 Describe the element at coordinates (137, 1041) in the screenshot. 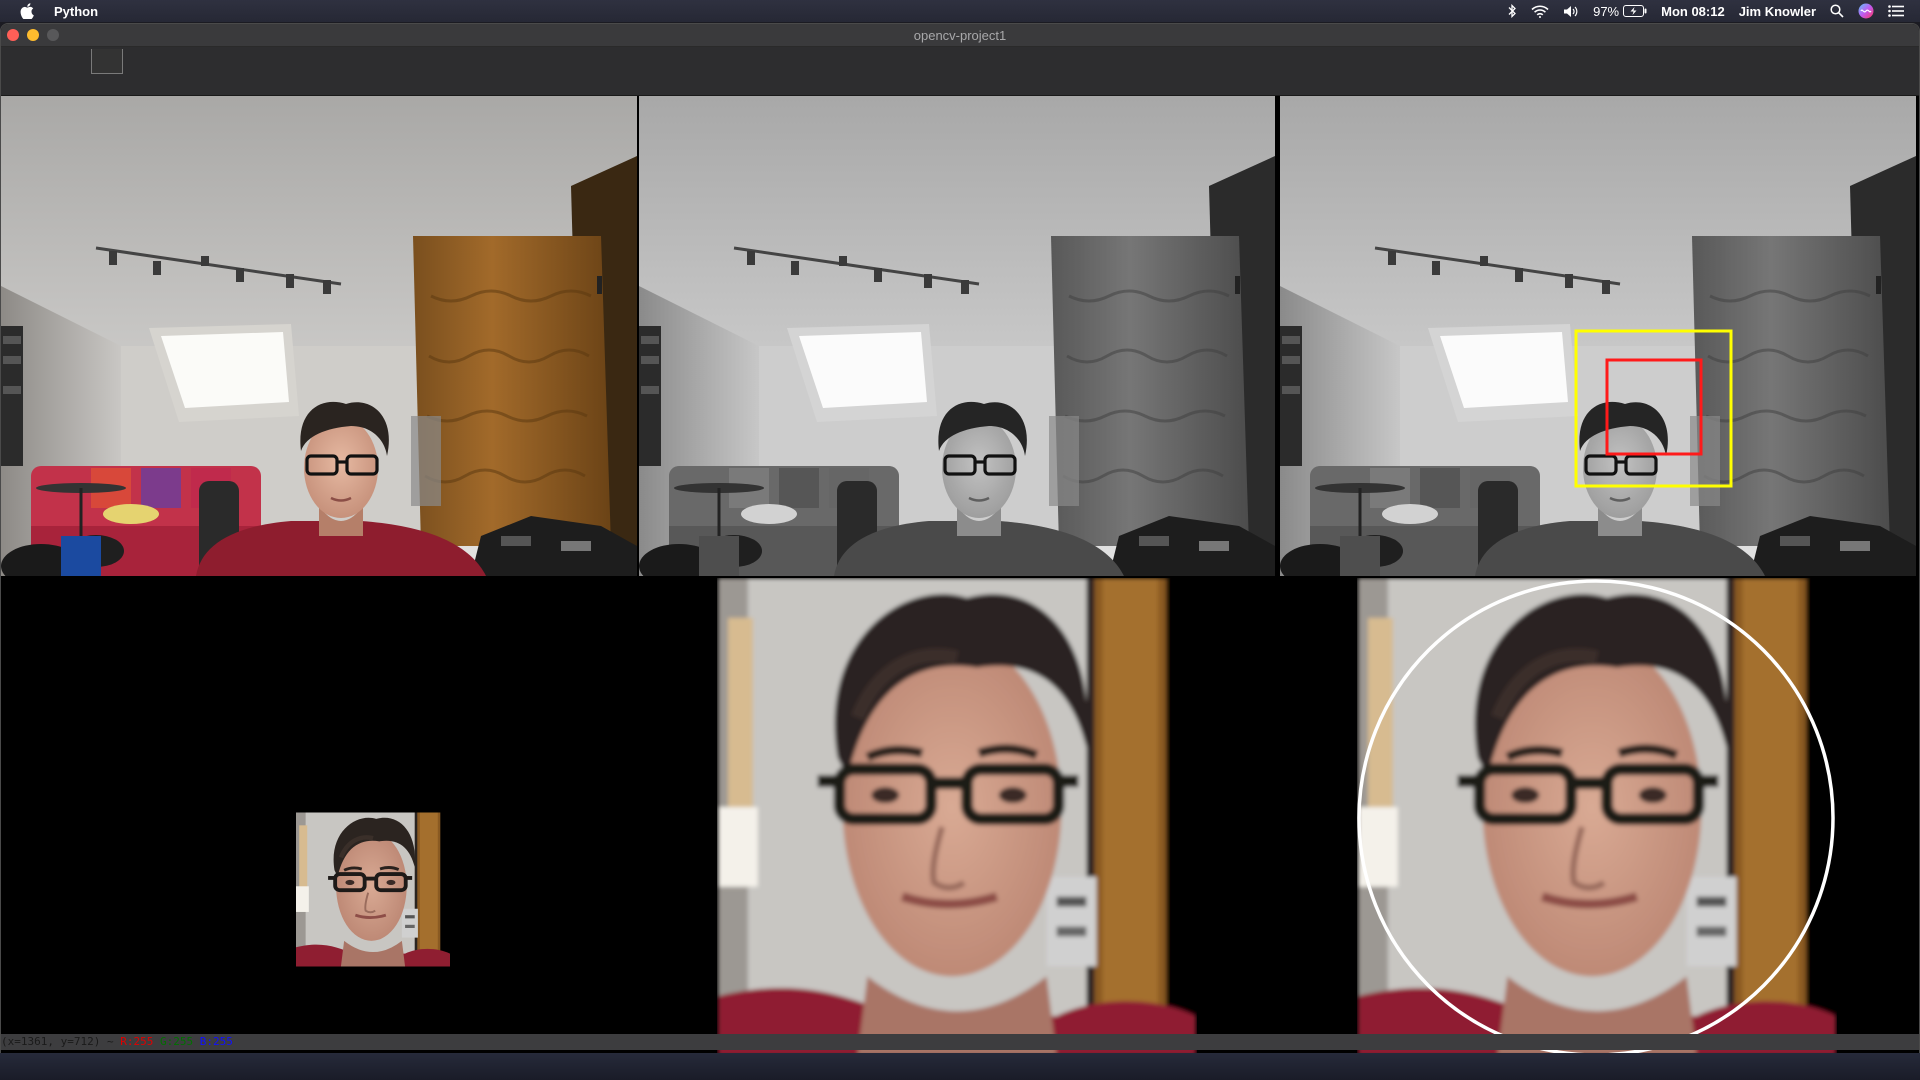

I see `pixel-red-value: R:255` at that location.